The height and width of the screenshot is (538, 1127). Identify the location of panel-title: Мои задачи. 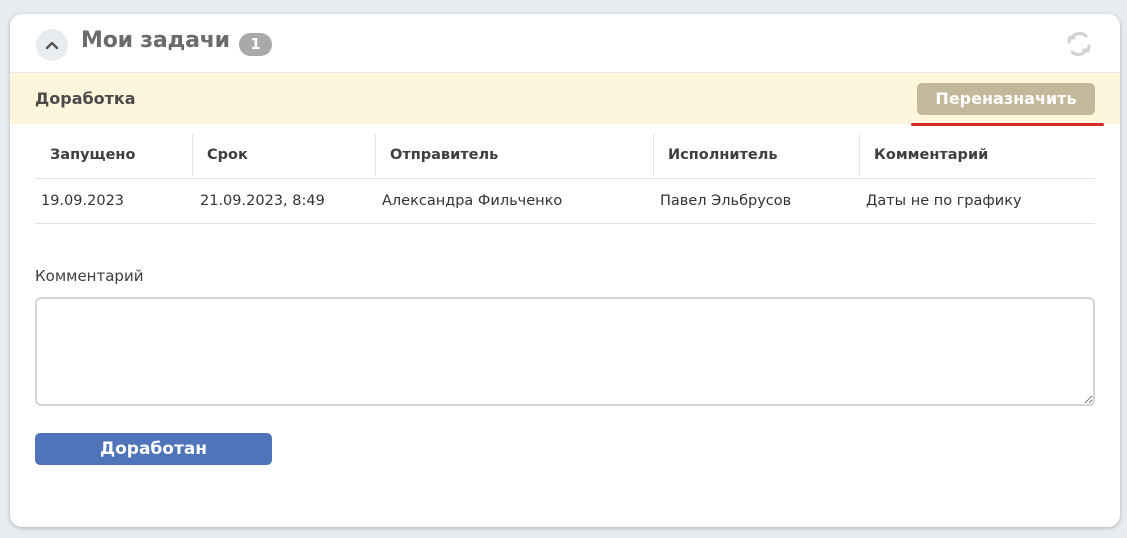
(155, 40).